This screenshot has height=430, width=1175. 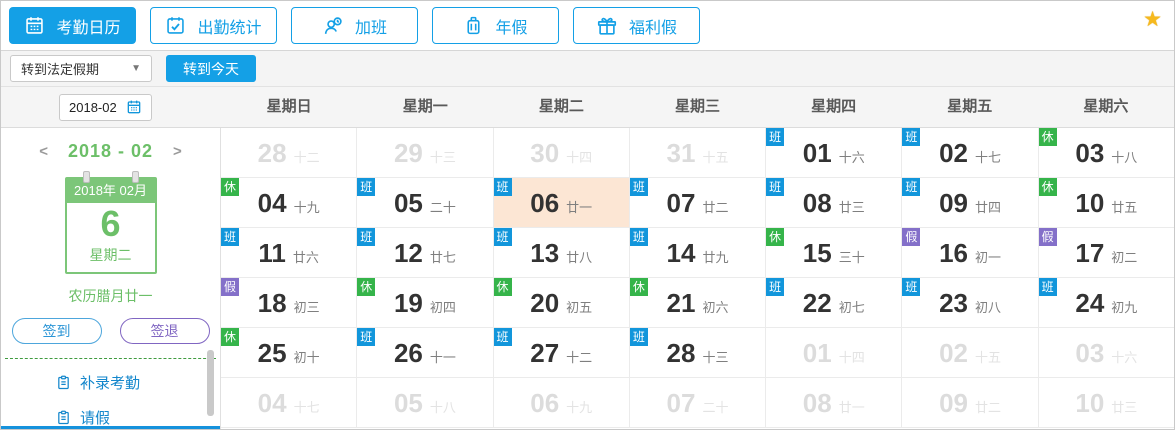 What do you see at coordinates (561, 303) in the screenshot?
I see `day-cell: 休 20 初五` at bounding box center [561, 303].